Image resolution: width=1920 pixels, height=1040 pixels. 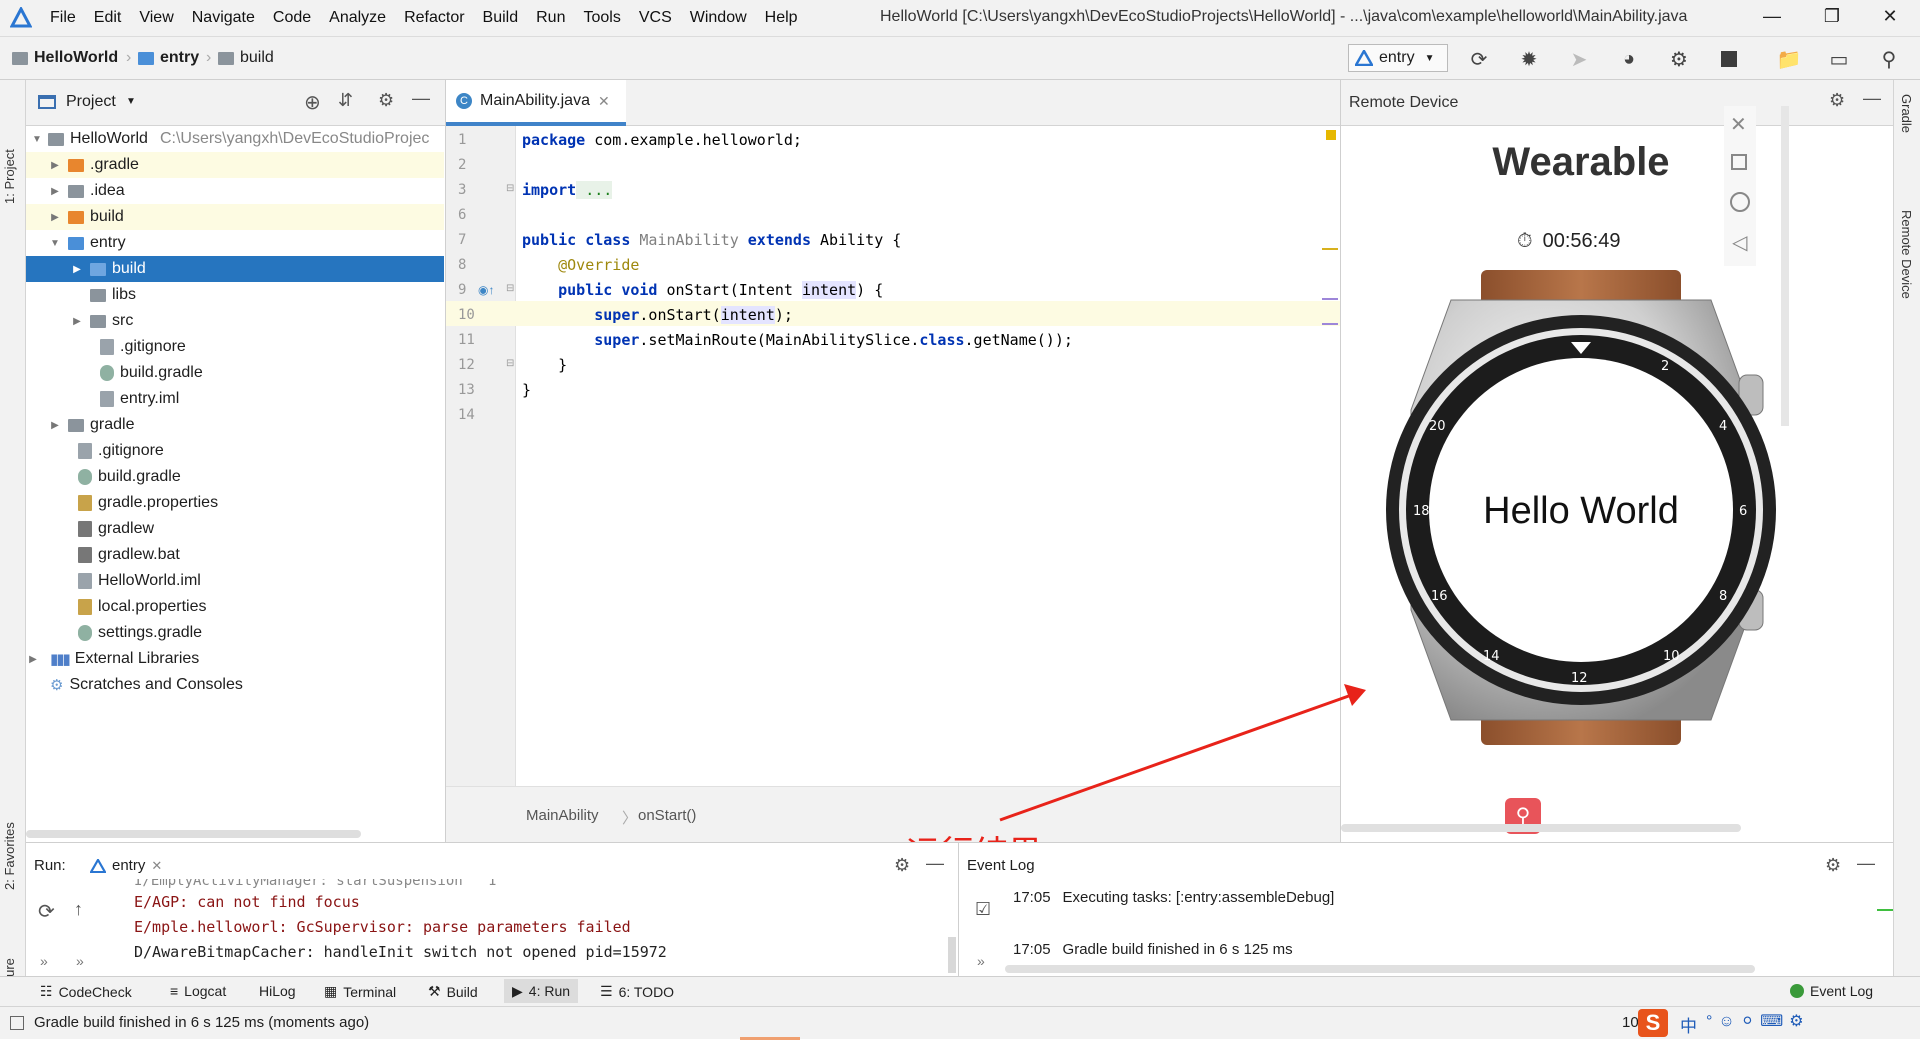 I want to click on inspection-status-icon, so click(x=1331, y=135).